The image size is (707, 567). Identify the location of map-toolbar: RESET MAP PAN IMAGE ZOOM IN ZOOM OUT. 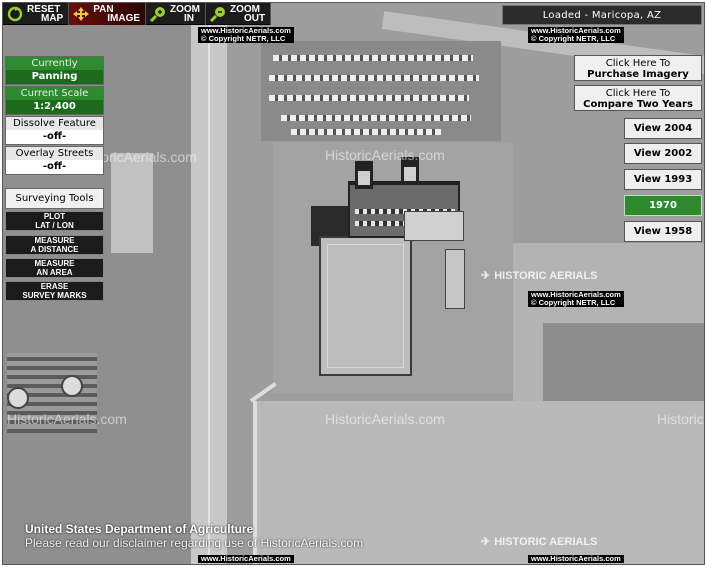
(137, 14).